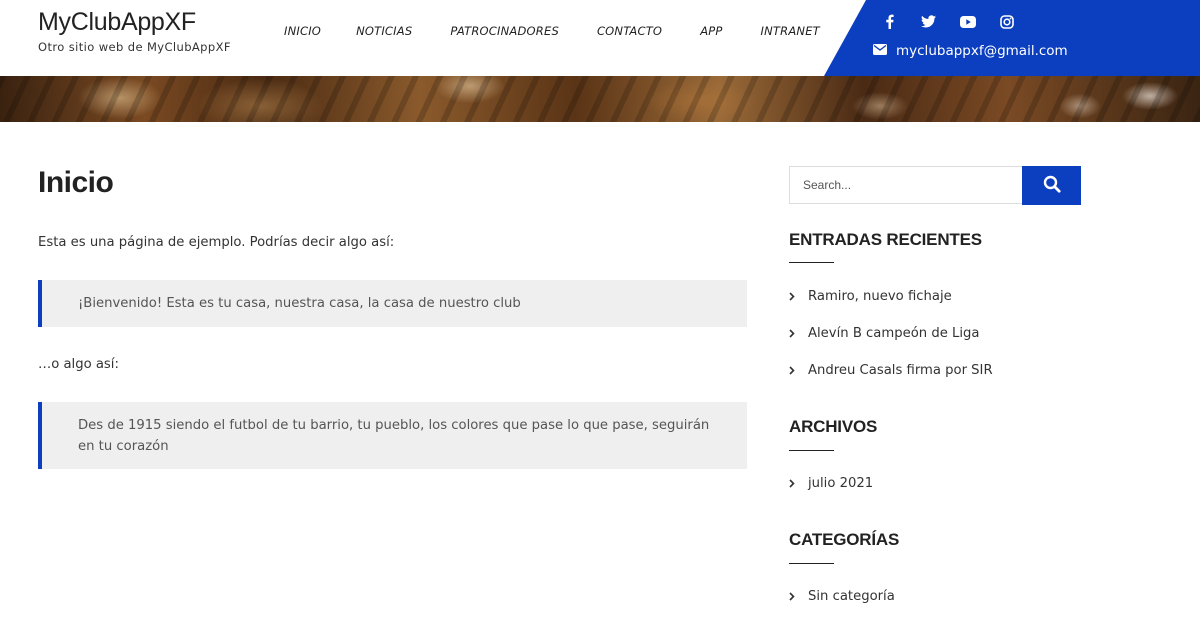  Describe the element at coordinates (790, 31) in the screenshot. I see `nav-item-intranet: INTRANET` at that location.